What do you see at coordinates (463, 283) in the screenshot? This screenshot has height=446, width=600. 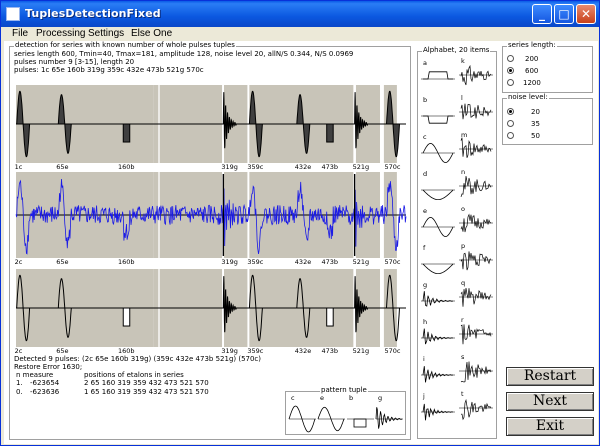 I see `alphabet-letter-right: q` at bounding box center [463, 283].